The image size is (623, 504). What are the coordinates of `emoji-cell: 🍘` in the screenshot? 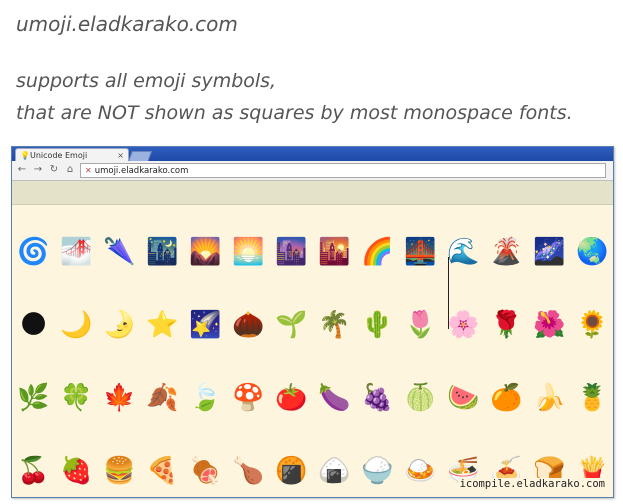 It's located at (291, 470).